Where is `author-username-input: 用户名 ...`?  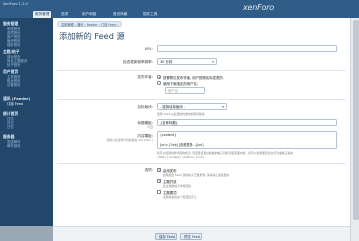 author-username-input: 用户名 ... is located at coordinates (185, 90).